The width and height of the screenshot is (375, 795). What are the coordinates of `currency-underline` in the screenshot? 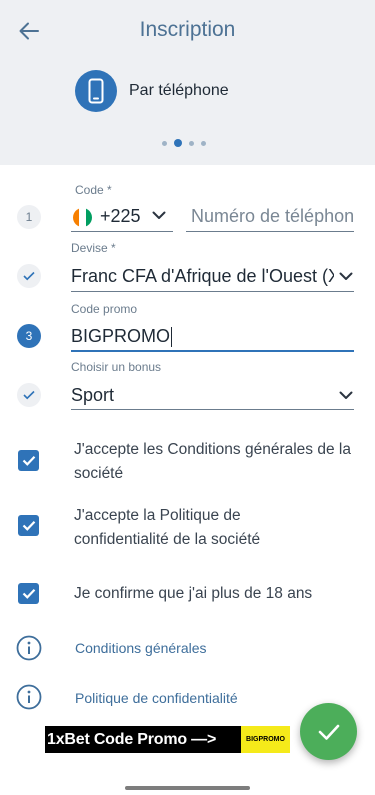 It's located at (212, 291).